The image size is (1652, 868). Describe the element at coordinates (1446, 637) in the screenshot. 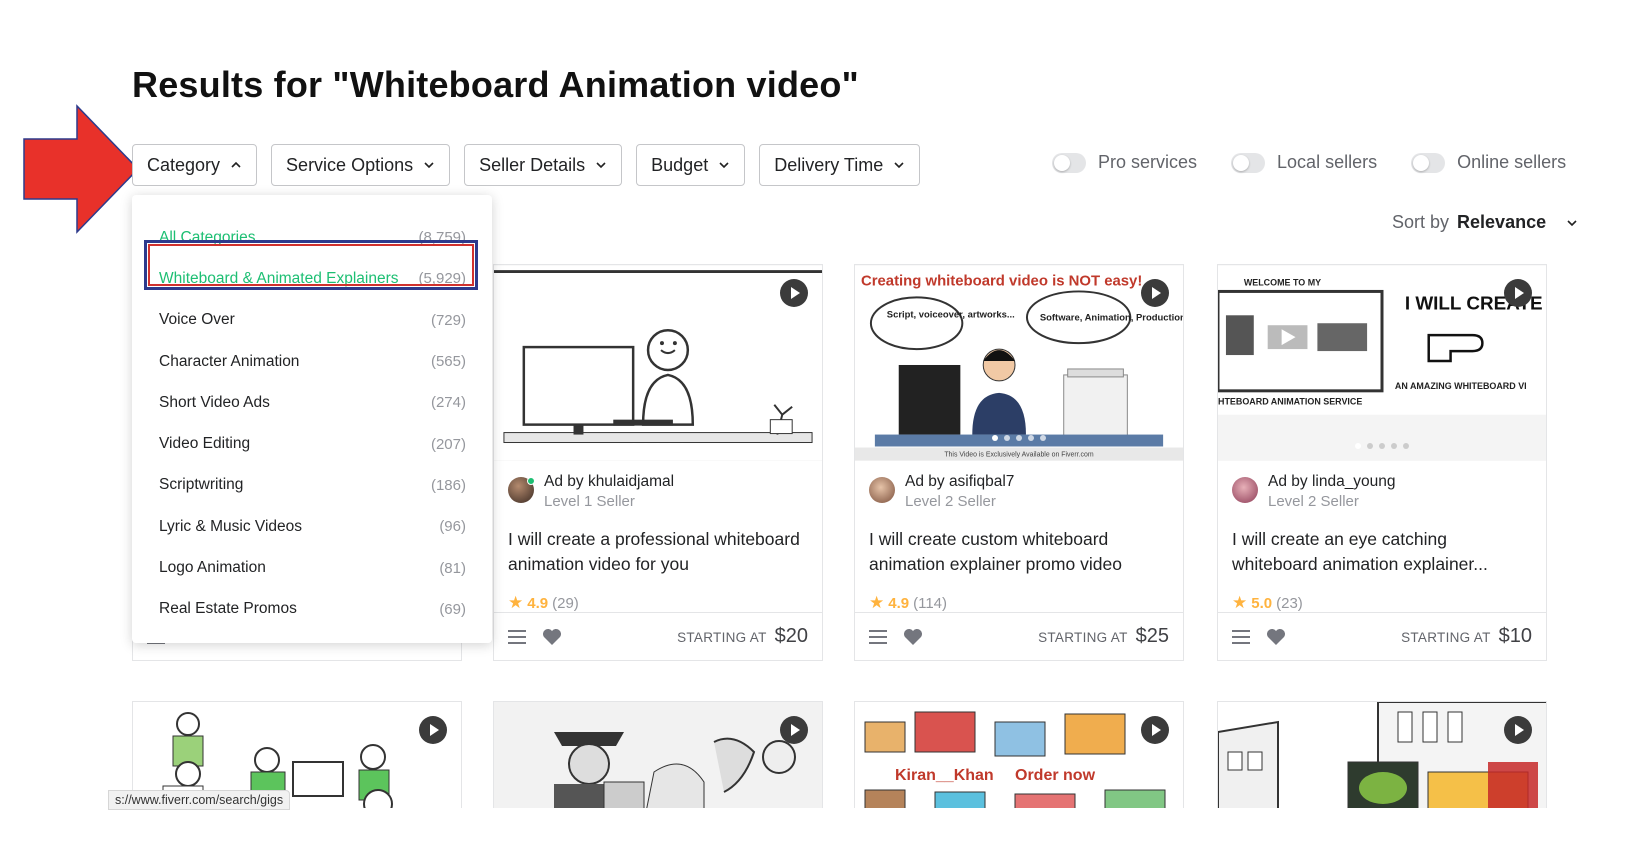

I see `price-label: STARTING AT` at that location.